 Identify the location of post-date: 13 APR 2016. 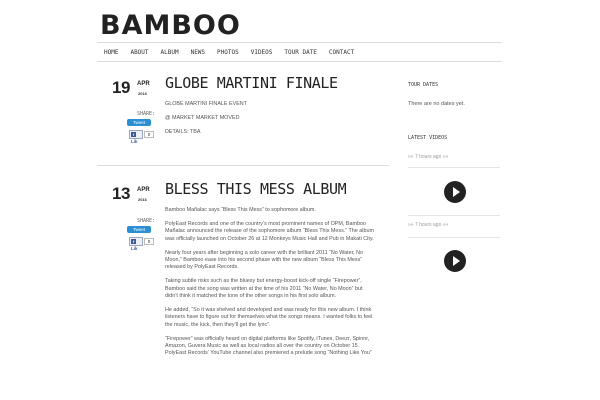
(132, 194).